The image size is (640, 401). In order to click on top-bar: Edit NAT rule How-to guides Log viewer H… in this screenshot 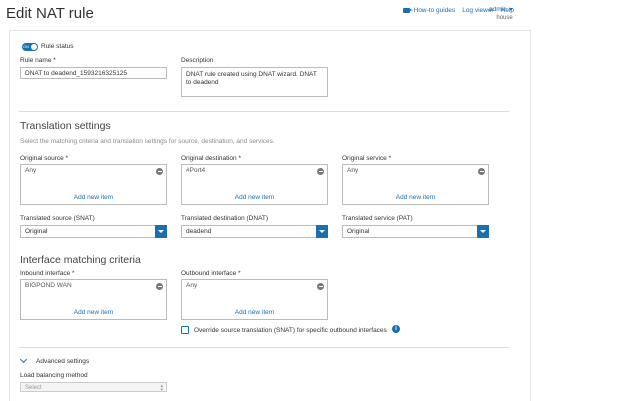, I will do `click(320, 15)`.